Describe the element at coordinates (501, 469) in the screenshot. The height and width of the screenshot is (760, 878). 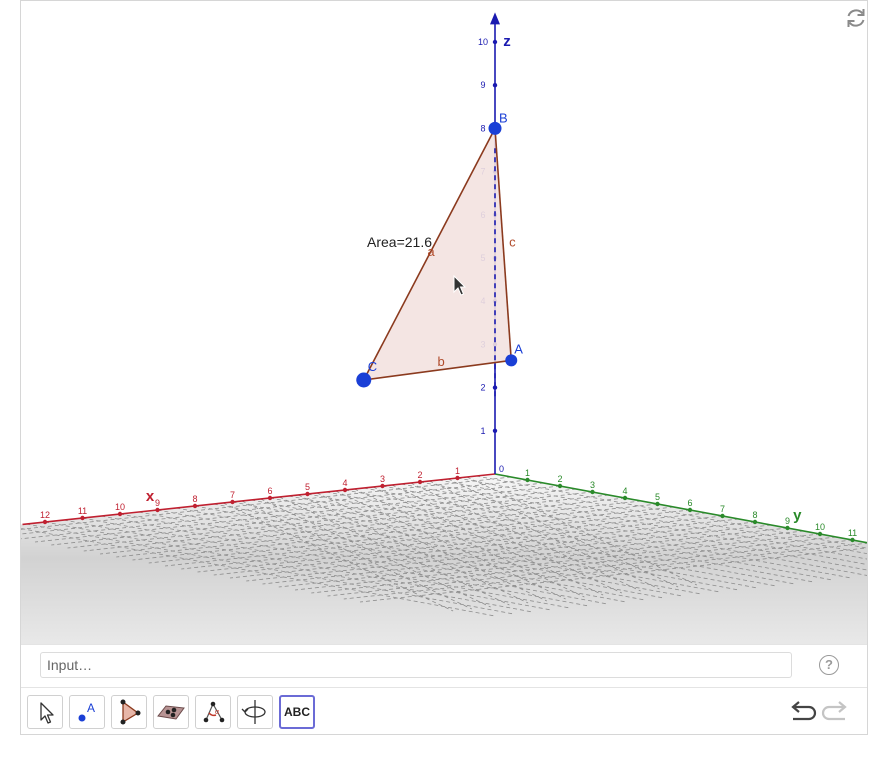
I see `origin-label: 0` at that location.